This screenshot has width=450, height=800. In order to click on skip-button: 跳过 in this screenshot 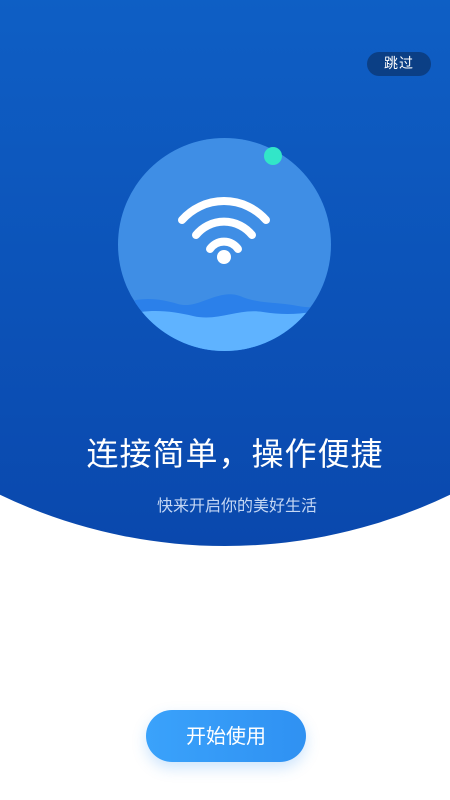, I will do `click(399, 64)`.